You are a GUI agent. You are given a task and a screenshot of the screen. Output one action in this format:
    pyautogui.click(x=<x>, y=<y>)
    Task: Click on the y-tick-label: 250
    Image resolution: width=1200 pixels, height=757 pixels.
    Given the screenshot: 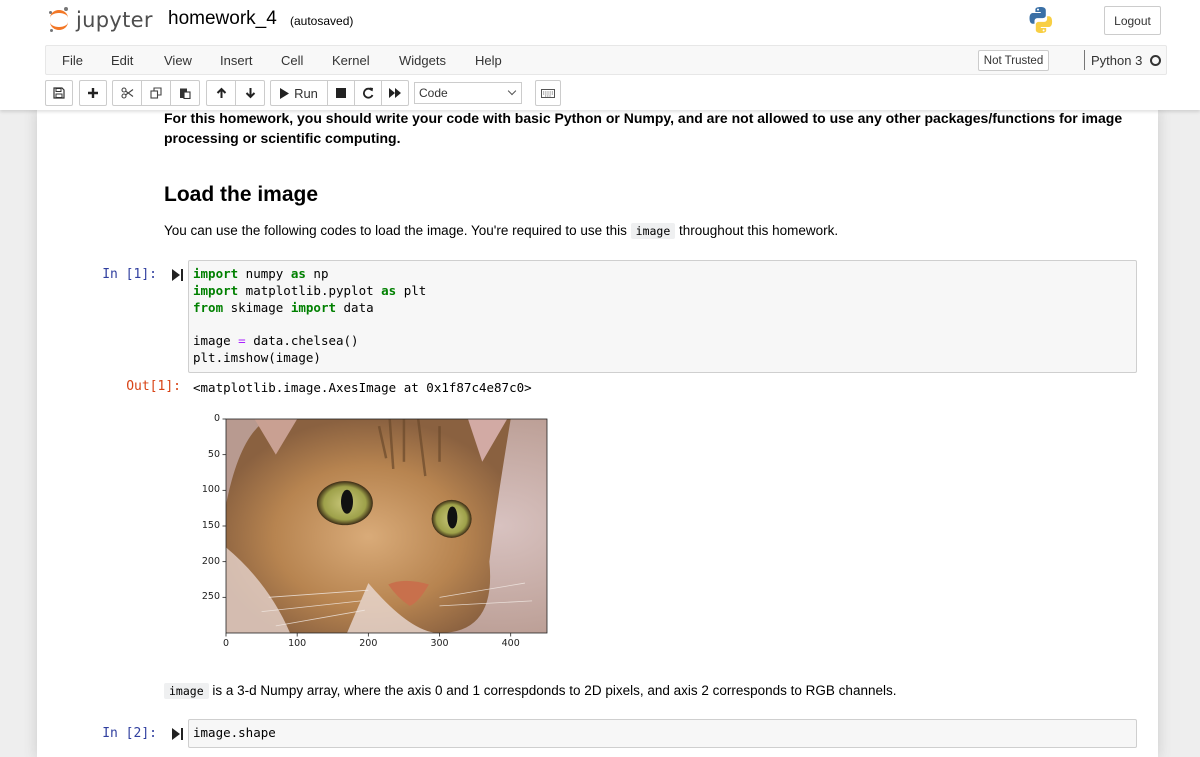 What is the action you would take?
    pyautogui.click(x=210, y=597)
    